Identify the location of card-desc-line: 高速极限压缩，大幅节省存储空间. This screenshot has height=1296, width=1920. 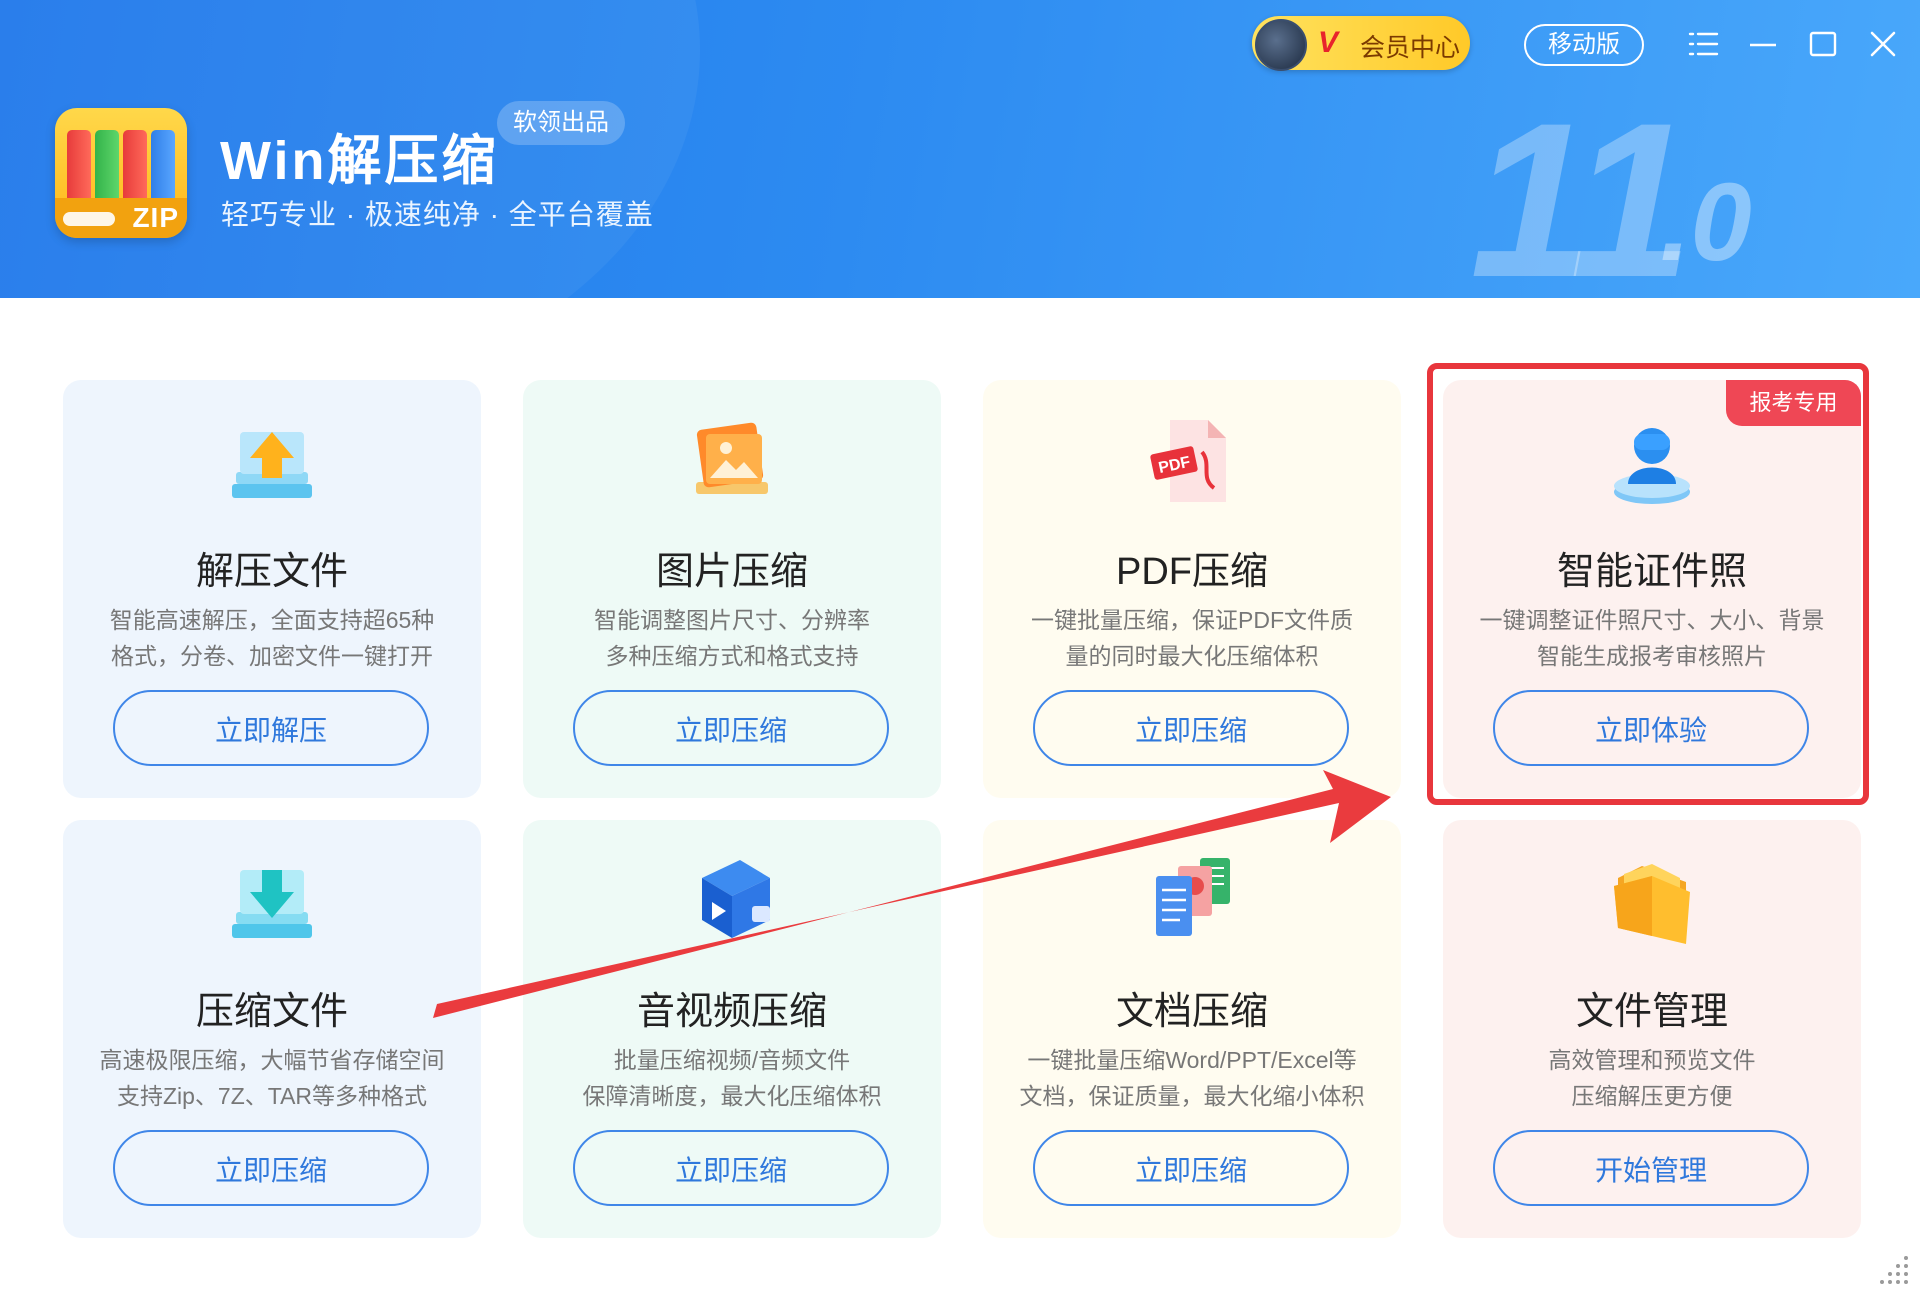
(272, 1060).